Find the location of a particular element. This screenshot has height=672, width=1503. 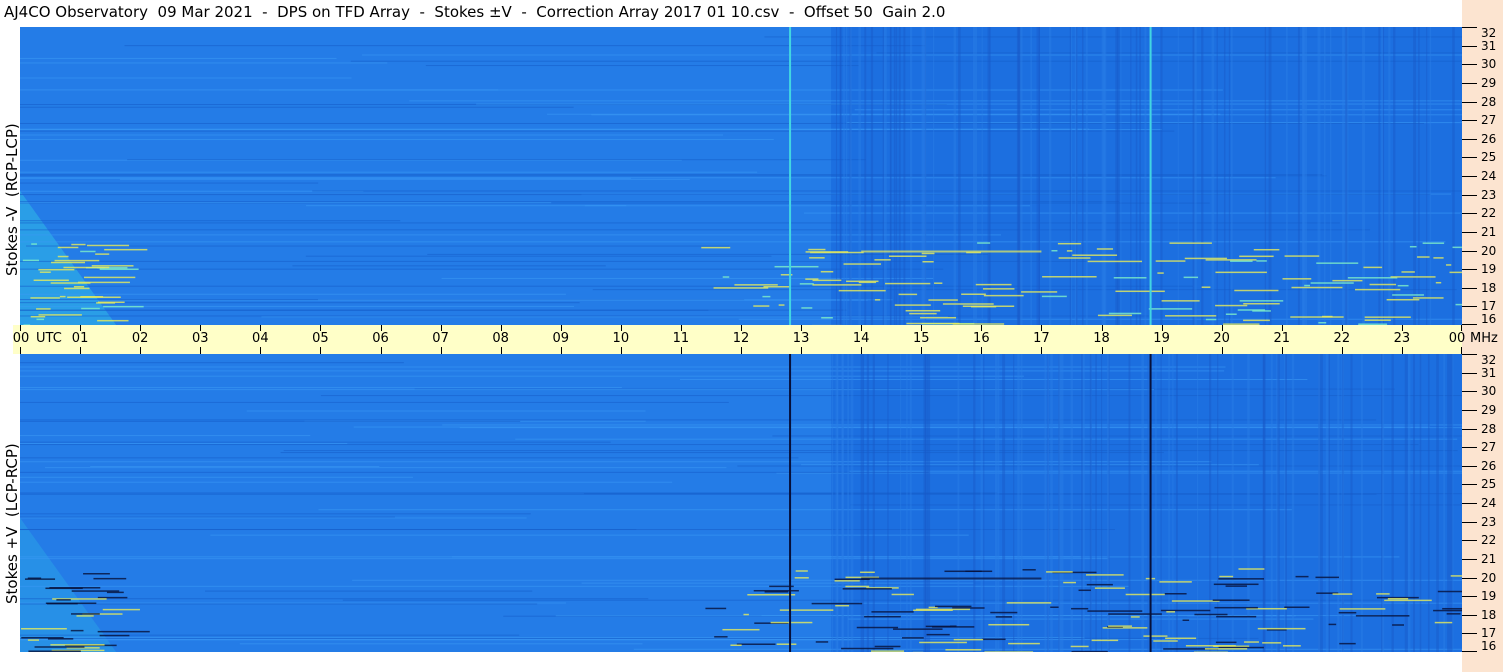

frequency-tick-label: 18 is located at coordinates (1489, 614).